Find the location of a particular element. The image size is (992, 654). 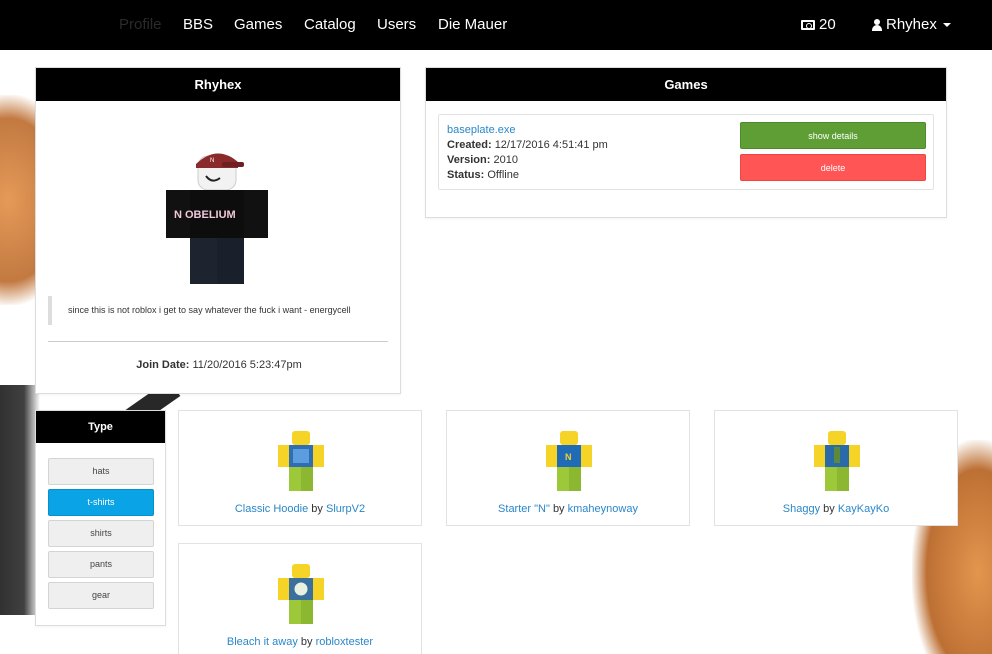

join-date-value: 11/20/2016 5:23:47pm is located at coordinates (247, 365).